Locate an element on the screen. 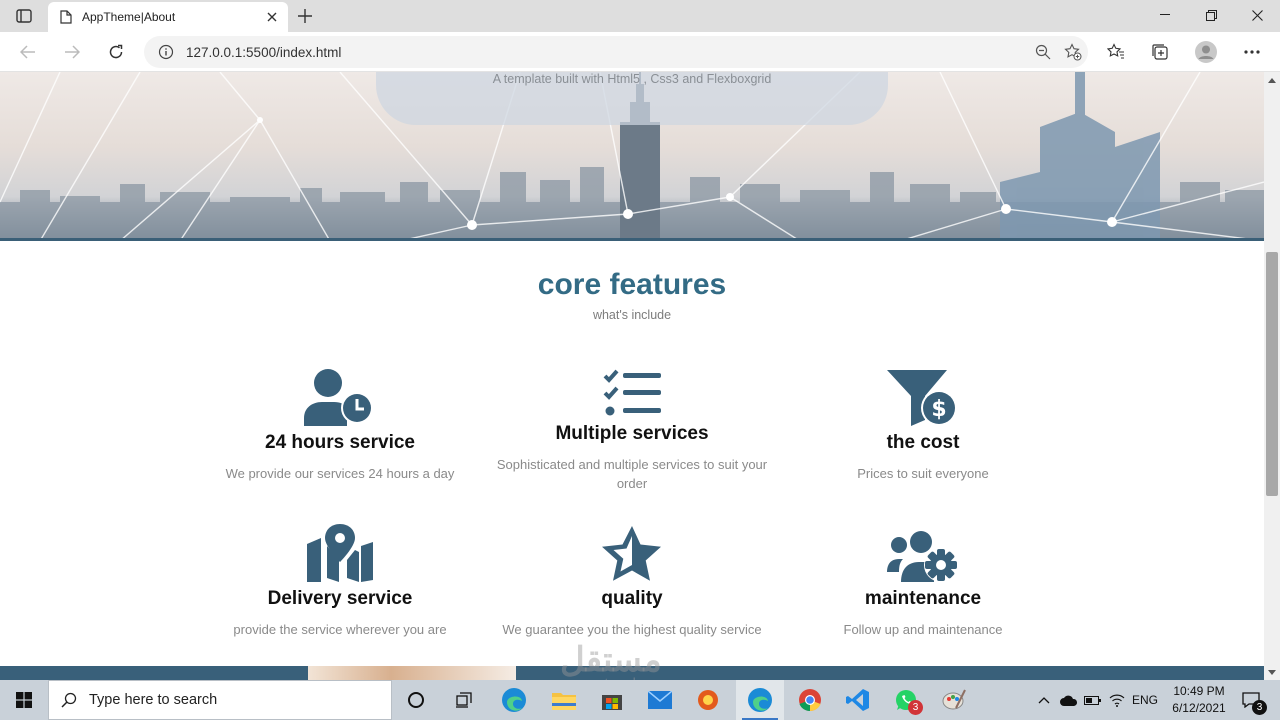  task-view-icon is located at coordinates (464, 700).